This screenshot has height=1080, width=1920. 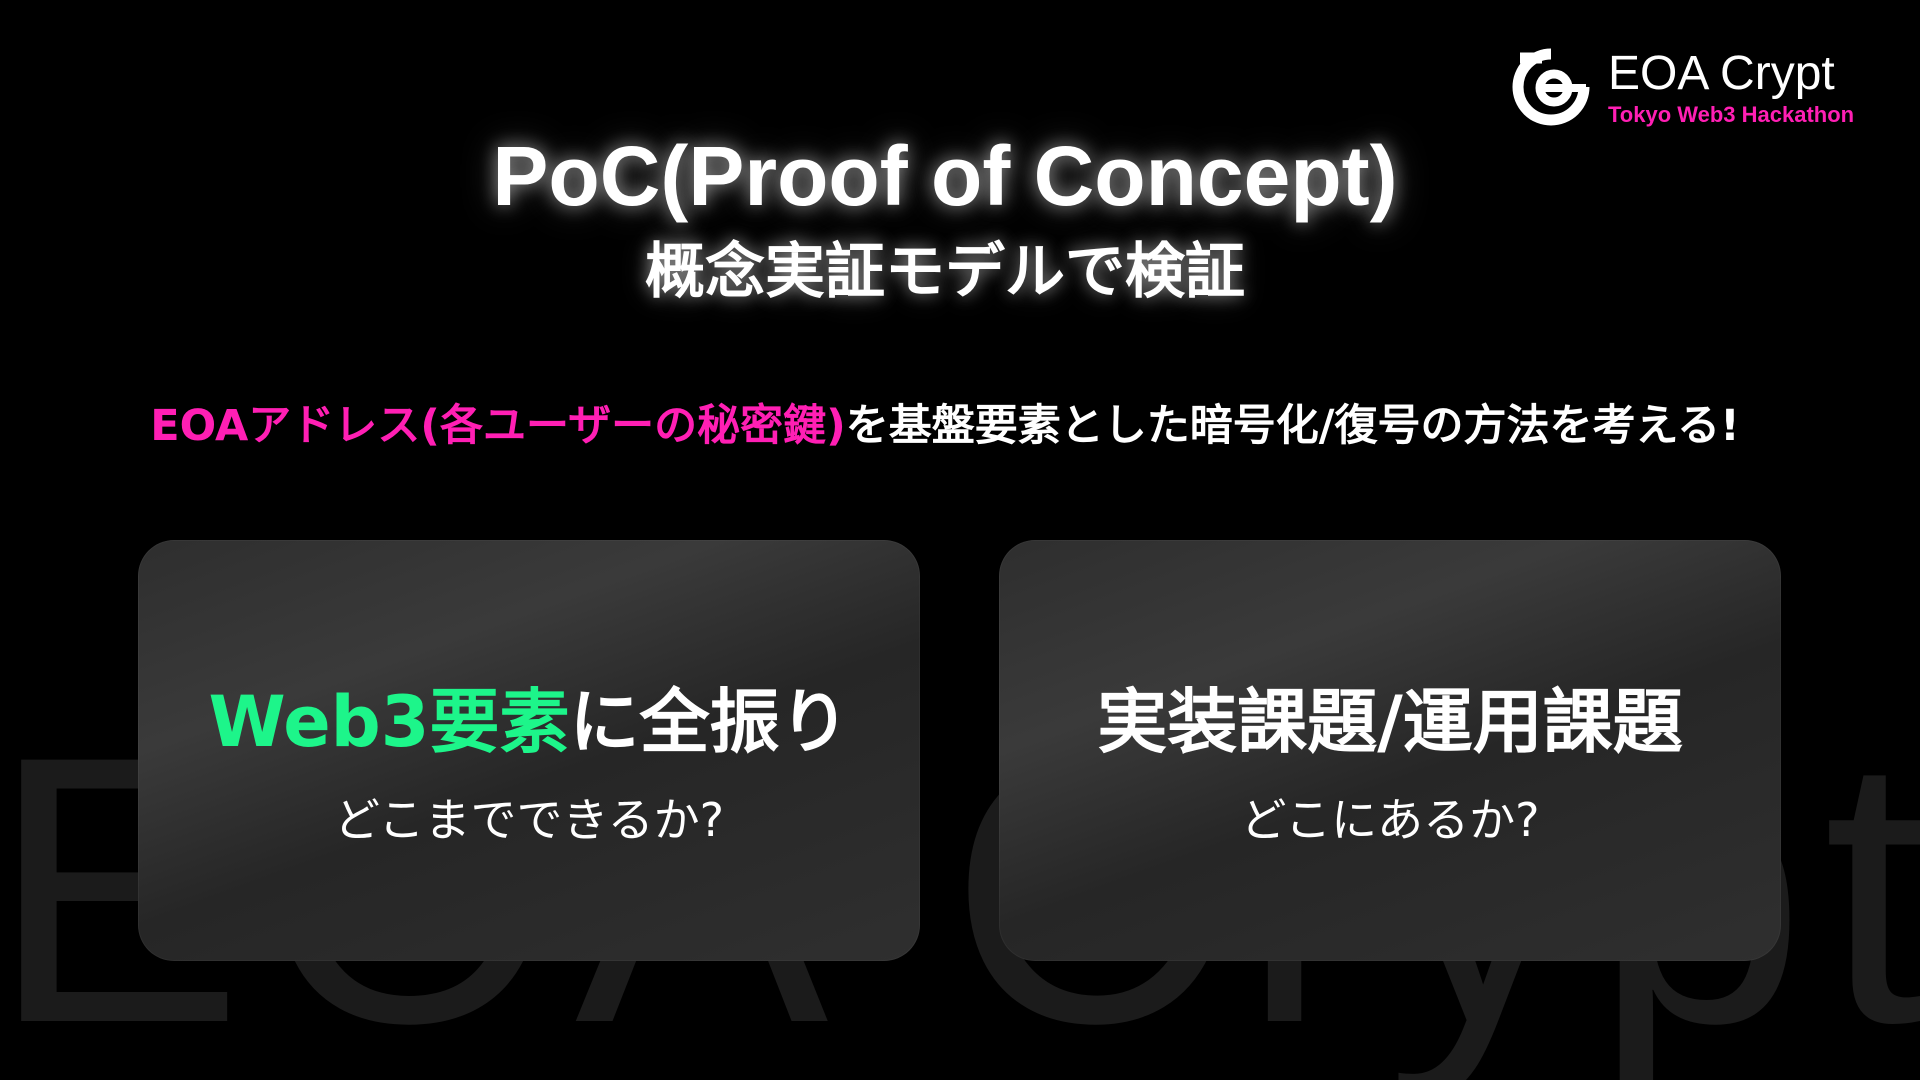 I want to click on lead-highlight: EOAアドレス(各ユーザーの秘密鍵), so click(x=498, y=426).